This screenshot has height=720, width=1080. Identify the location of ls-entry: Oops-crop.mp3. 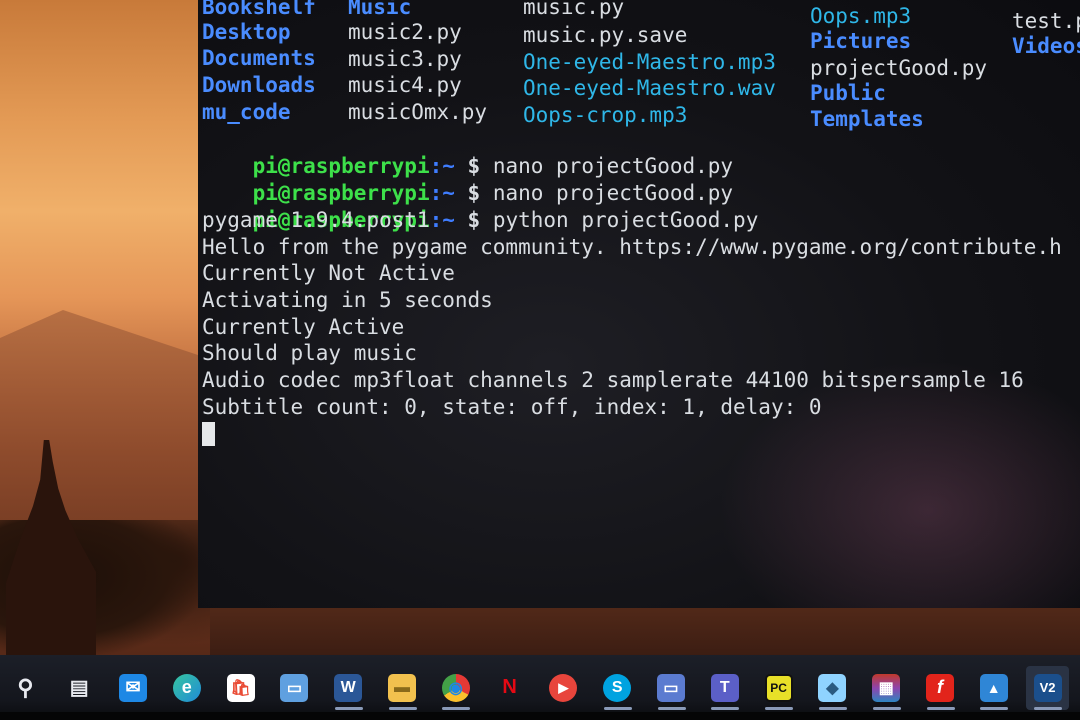
(605, 115).